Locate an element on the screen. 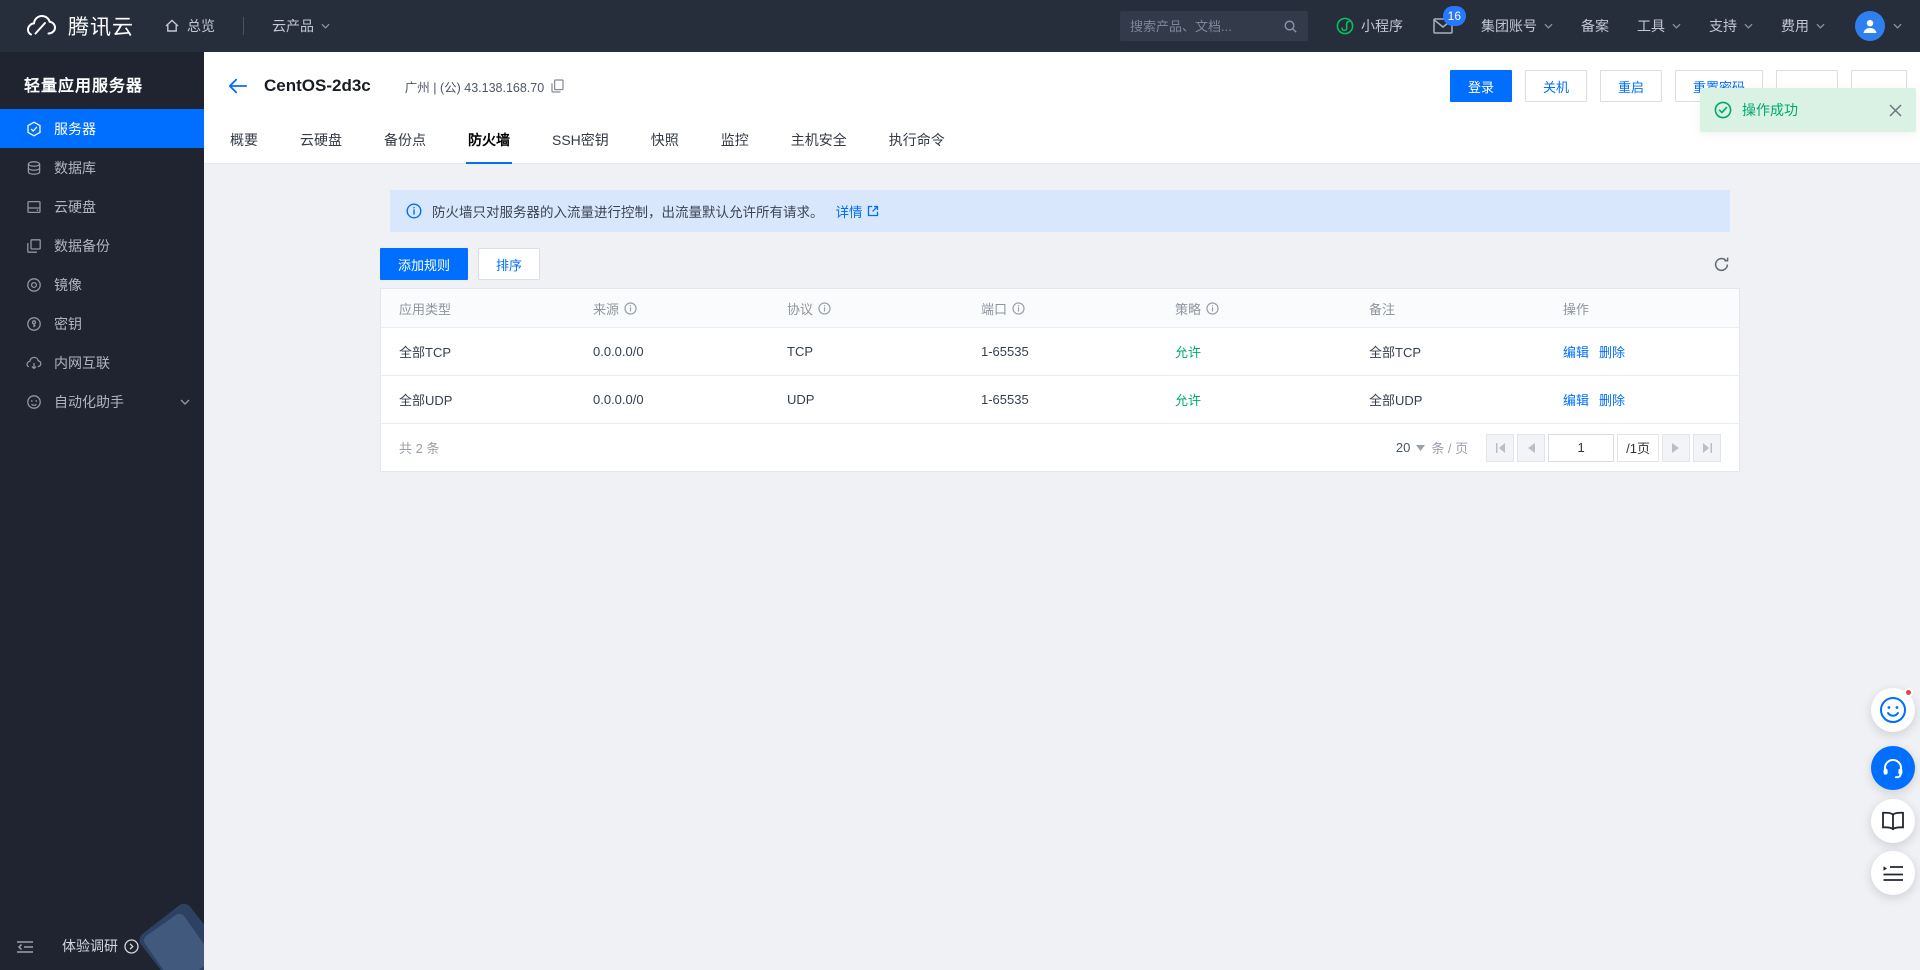  cell-actions: 编辑 删除 is located at coordinates (1642, 351).